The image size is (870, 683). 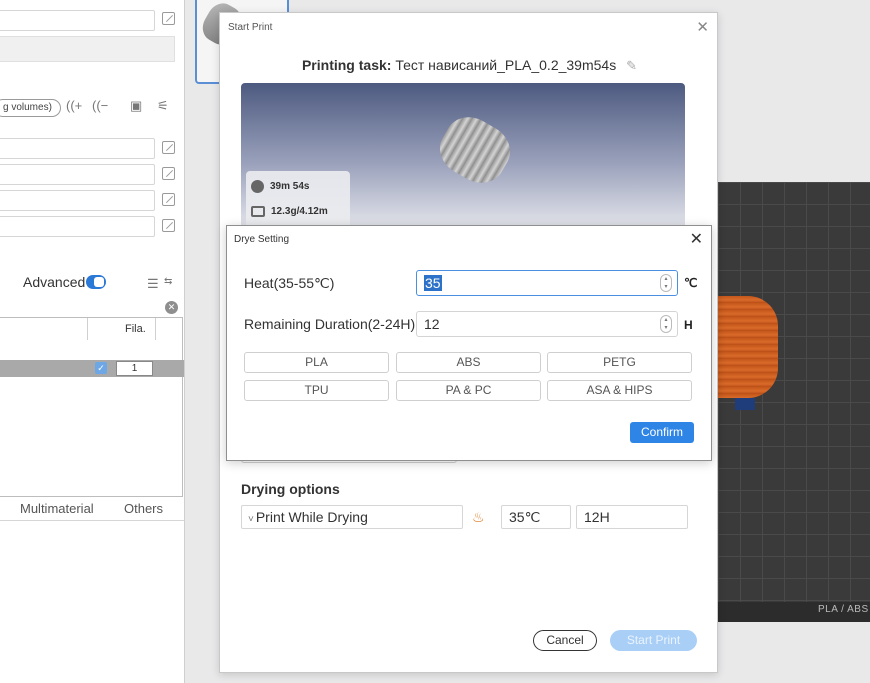 What do you see at coordinates (619, 362) in the screenshot?
I see `material-button-petg: PETG` at bounding box center [619, 362].